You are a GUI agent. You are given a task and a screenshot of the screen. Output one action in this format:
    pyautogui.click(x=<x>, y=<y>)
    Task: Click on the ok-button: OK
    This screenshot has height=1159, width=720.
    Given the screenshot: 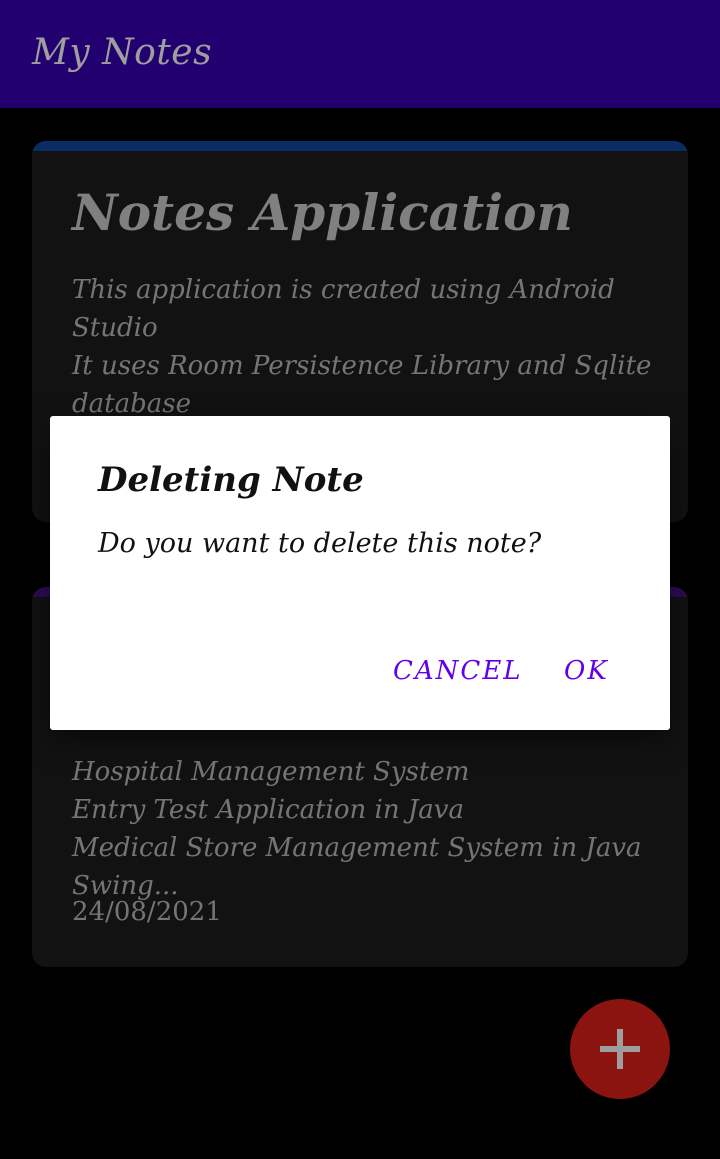 What is the action you would take?
    pyautogui.click(x=586, y=671)
    